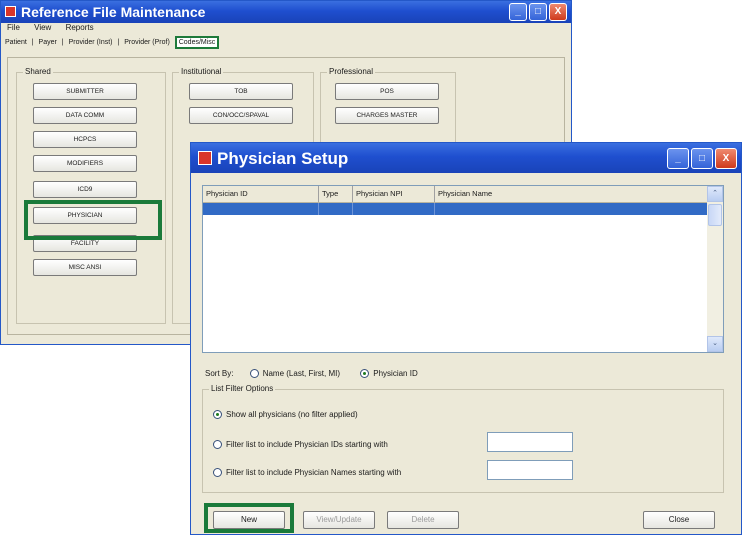  What do you see at coordinates (286, 12) in the screenshot?
I see `ref-window-titlebar: Reference File Maintenance _ □ X` at bounding box center [286, 12].